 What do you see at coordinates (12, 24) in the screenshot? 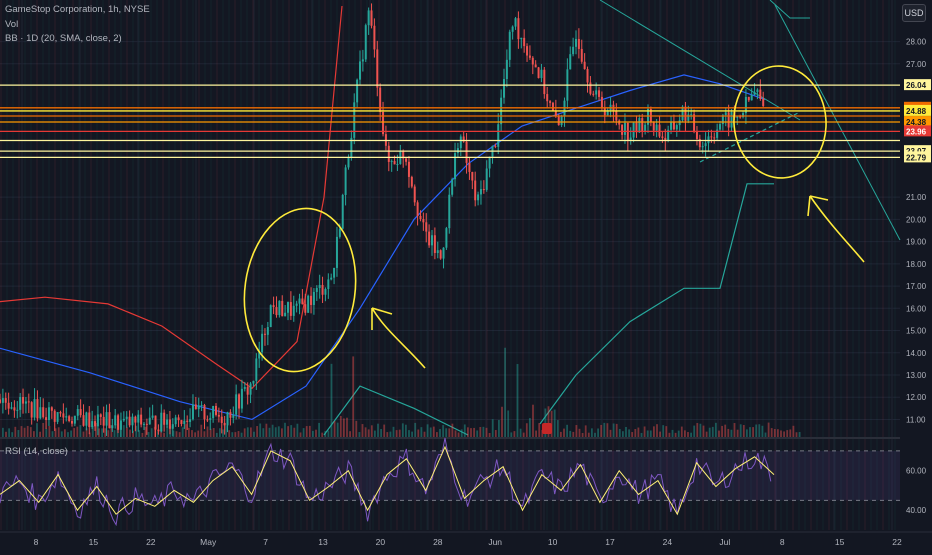
I see `volume-legend: Vol` at bounding box center [12, 24].